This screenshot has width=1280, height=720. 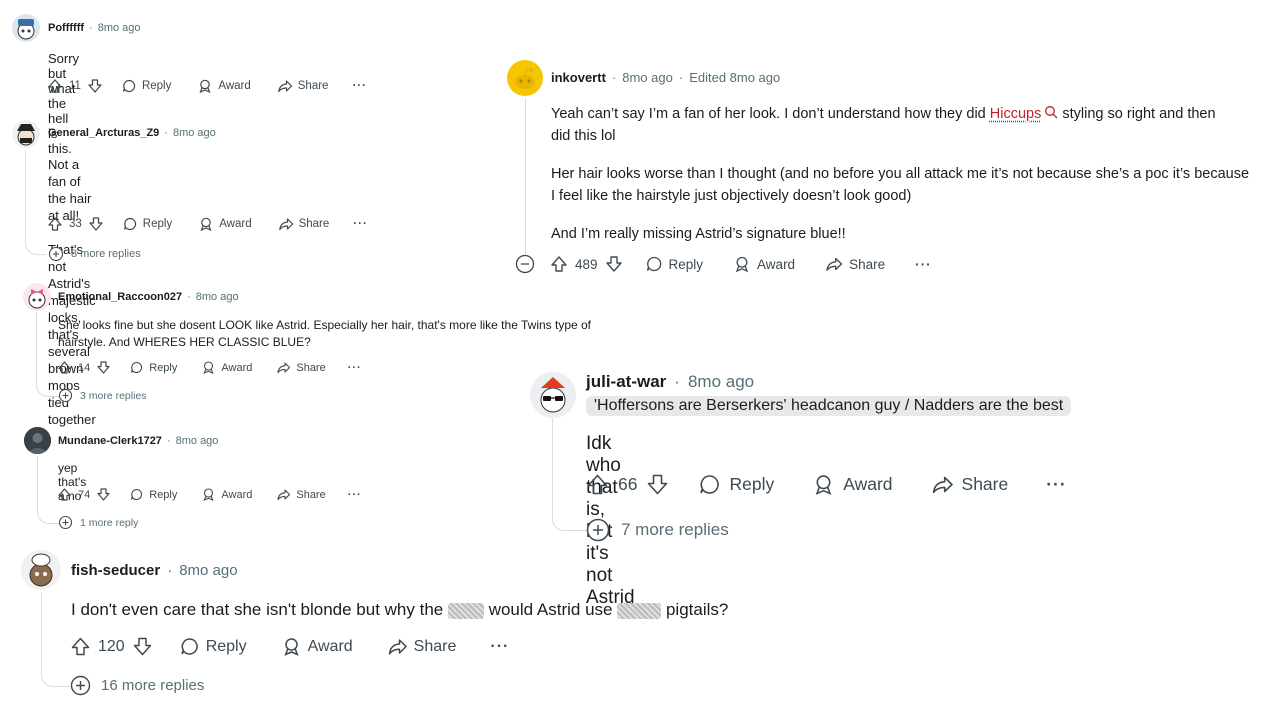 I want to click on username: fish-seducer, so click(x=115, y=570).